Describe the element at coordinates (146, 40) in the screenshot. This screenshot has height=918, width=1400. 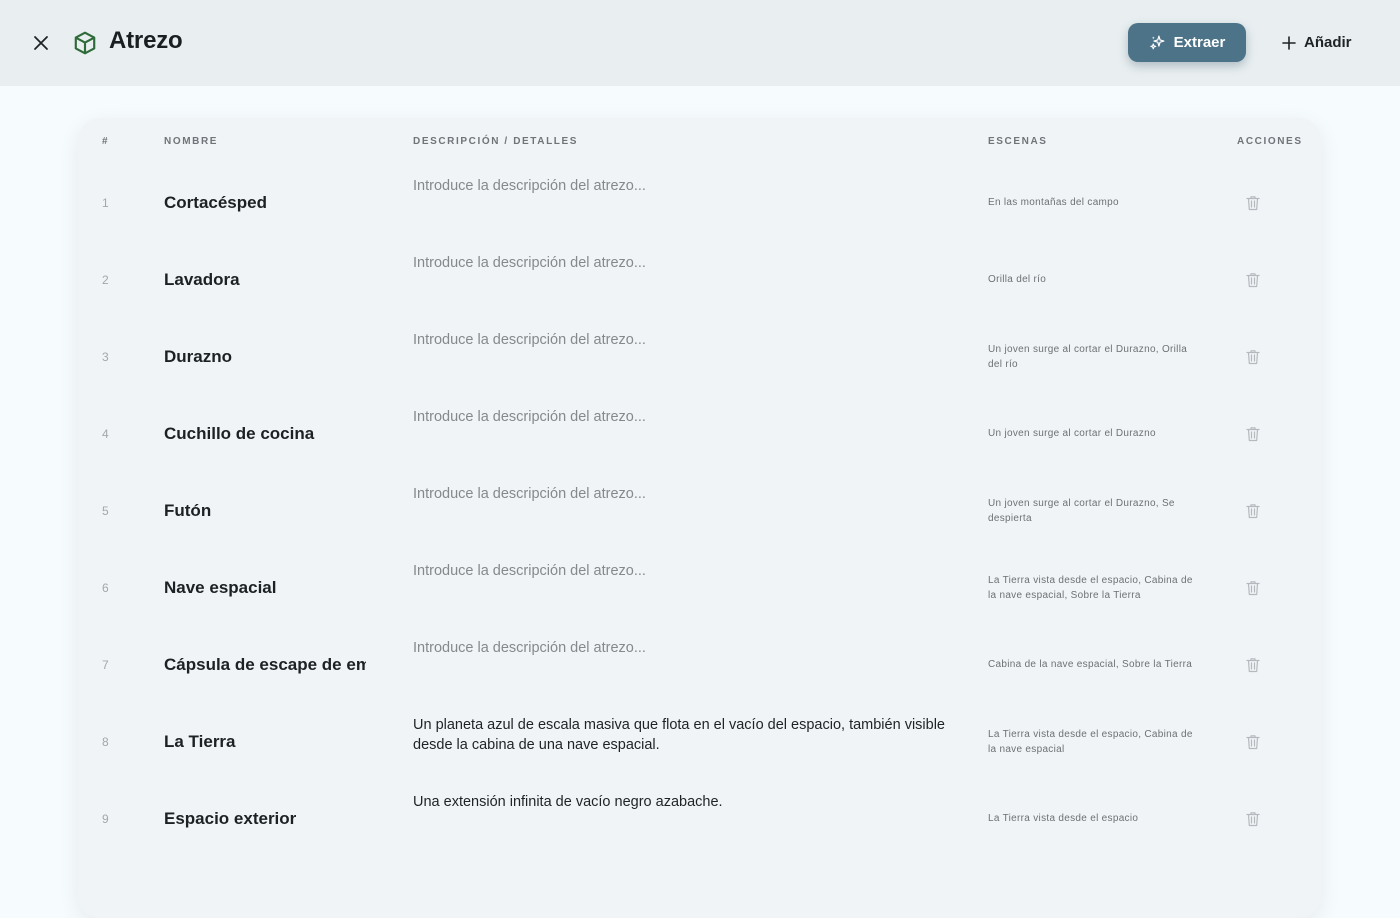
I see `page-title: Atrezo` at that location.